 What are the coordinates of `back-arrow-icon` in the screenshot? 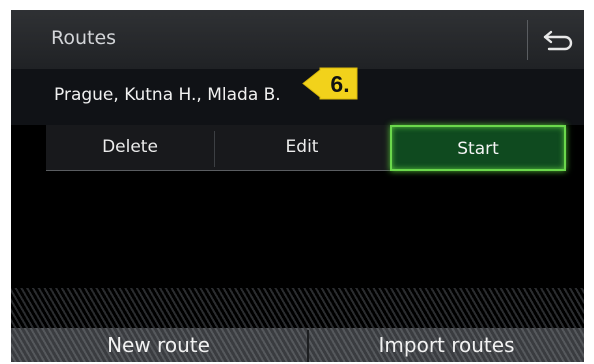 It's located at (558, 40).